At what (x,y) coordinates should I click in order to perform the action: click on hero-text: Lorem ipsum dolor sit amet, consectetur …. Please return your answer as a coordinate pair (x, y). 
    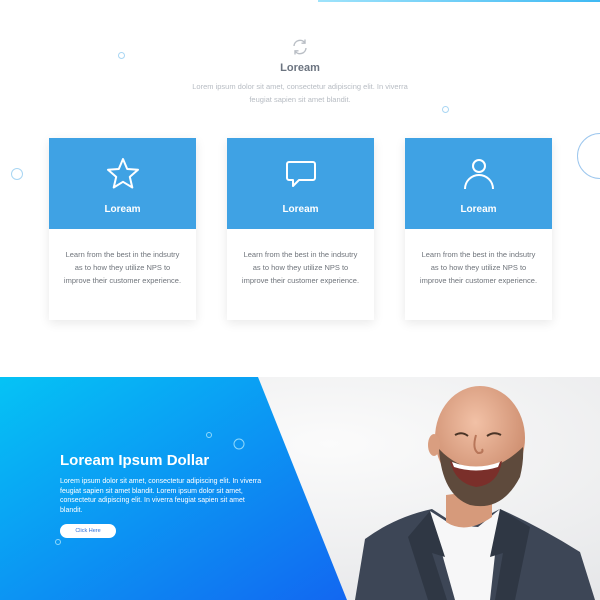
    Looking at the image, I should click on (161, 496).